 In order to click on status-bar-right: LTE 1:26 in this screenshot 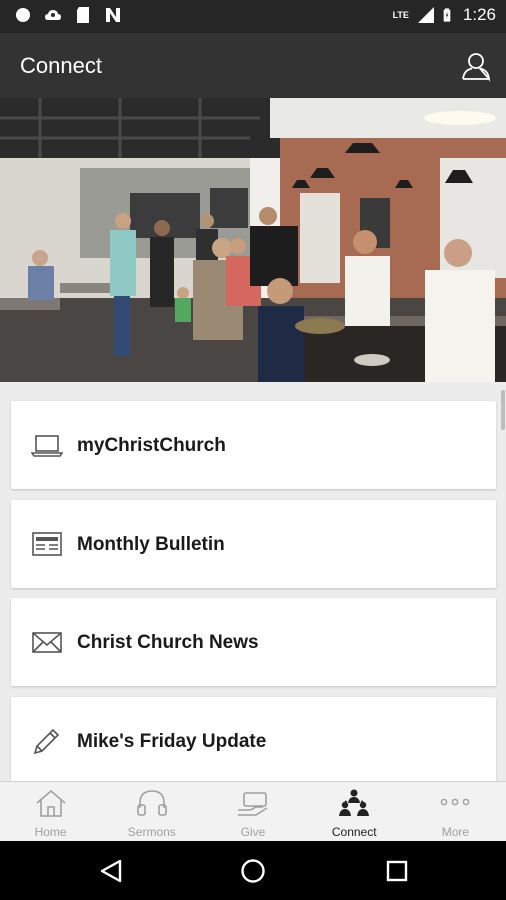, I will do `click(444, 15)`.